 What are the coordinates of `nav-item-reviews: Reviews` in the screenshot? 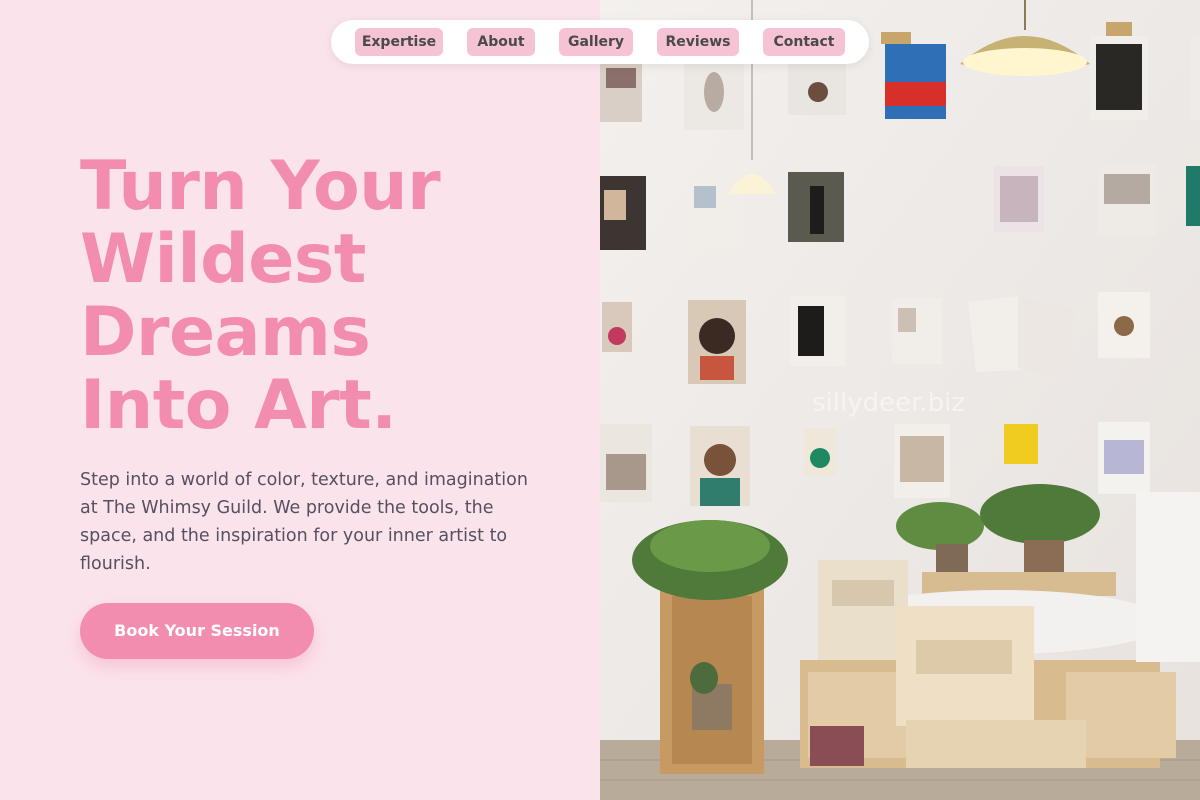 It's located at (698, 42).